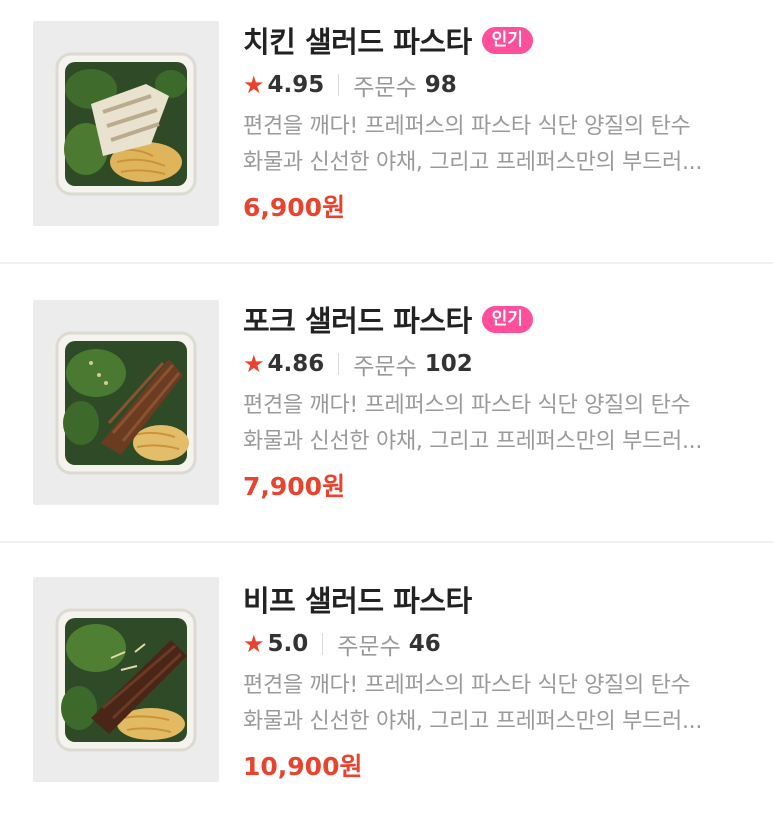  What do you see at coordinates (303, 766) in the screenshot?
I see `item-price: 10,900원` at bounding box center [303, 766].